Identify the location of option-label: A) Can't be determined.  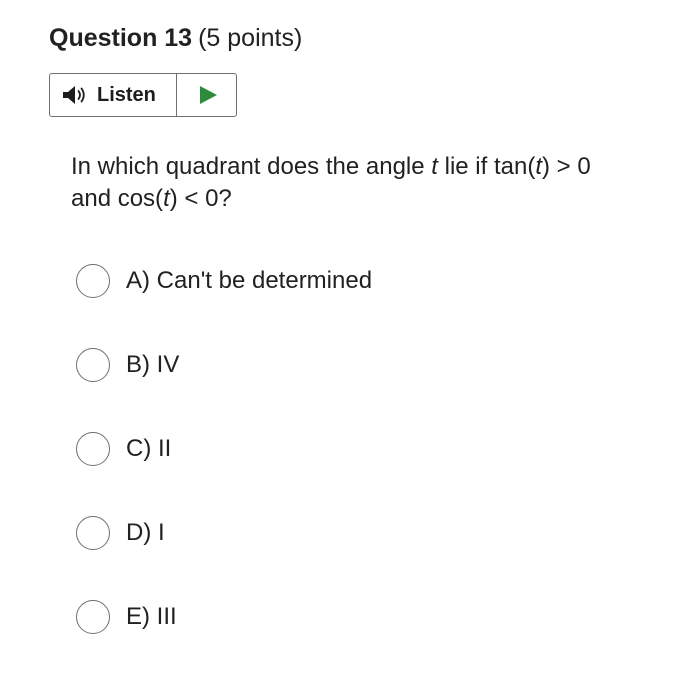
(249, 280).